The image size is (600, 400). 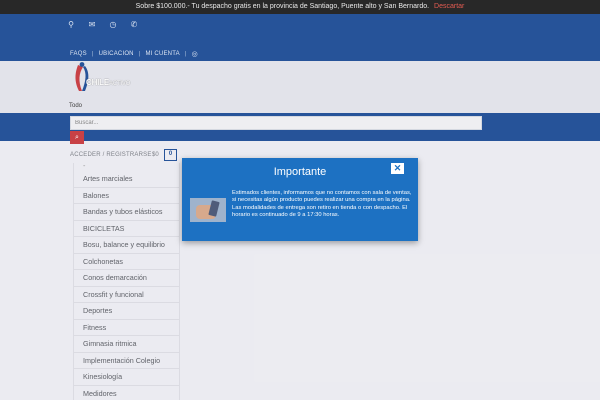 I want to click on close-icon: ✕, so click(x=397, y=168).